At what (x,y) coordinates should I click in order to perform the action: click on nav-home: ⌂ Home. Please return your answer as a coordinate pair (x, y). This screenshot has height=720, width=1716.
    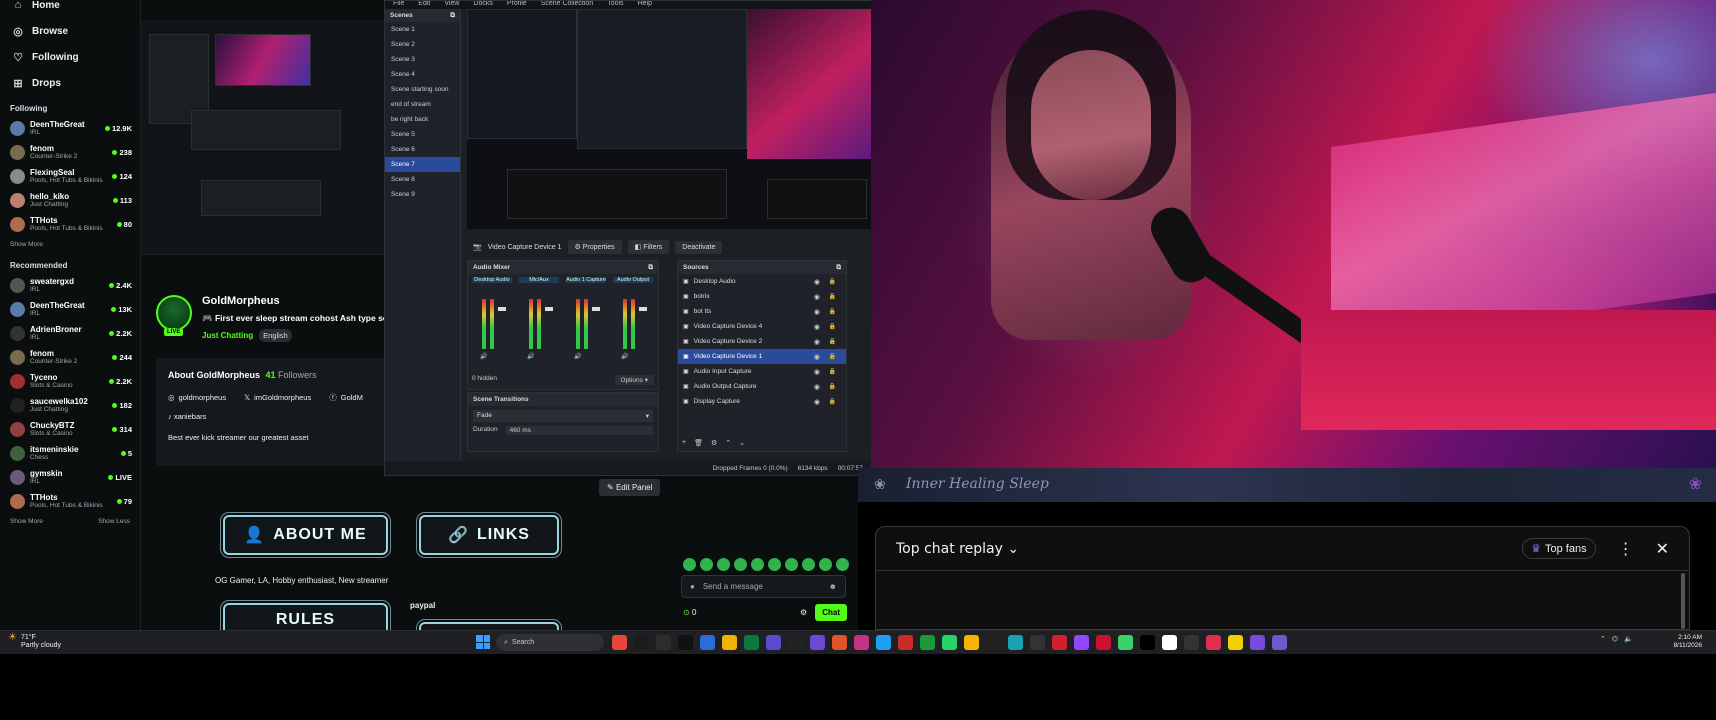
    Looking at the image, I should click on (70, 9).